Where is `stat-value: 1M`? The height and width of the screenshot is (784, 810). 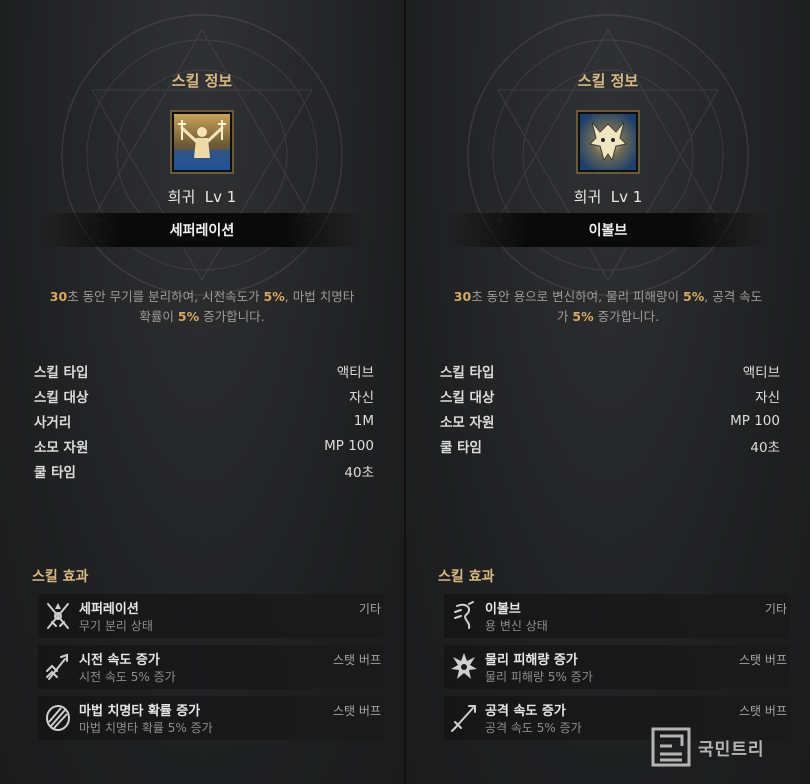
stat-value: 1M is located at coordinates (363, 420).